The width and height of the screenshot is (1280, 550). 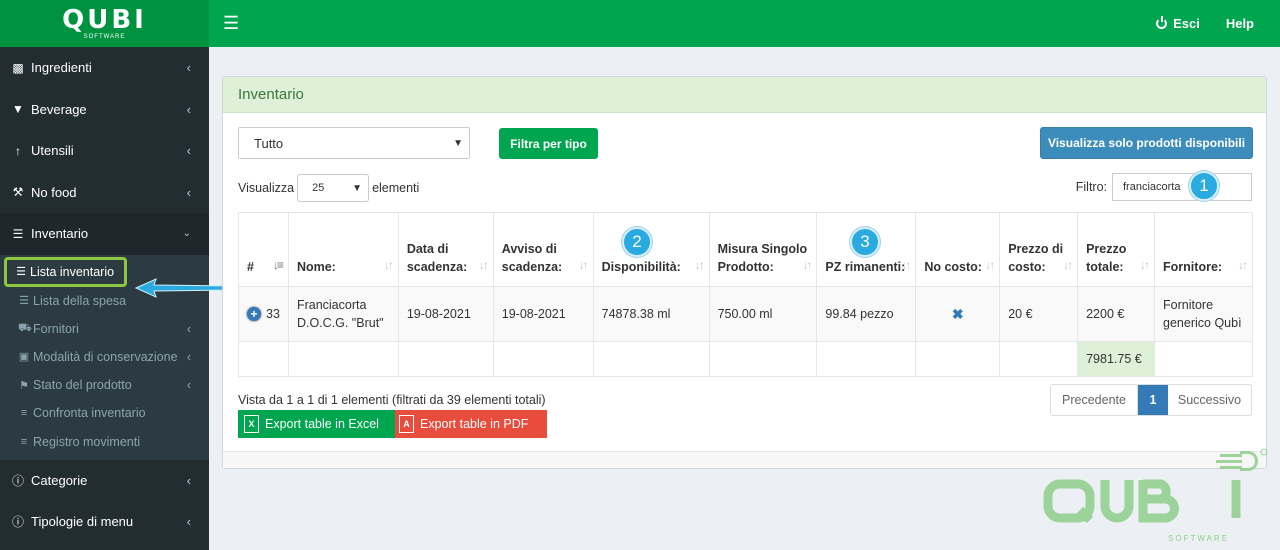 What do you see at coordinates (866, 249) in the screenshot?
I see `column-header-pieces: PZ rimanenti: ↓↑` at bounding box center [866, 249].